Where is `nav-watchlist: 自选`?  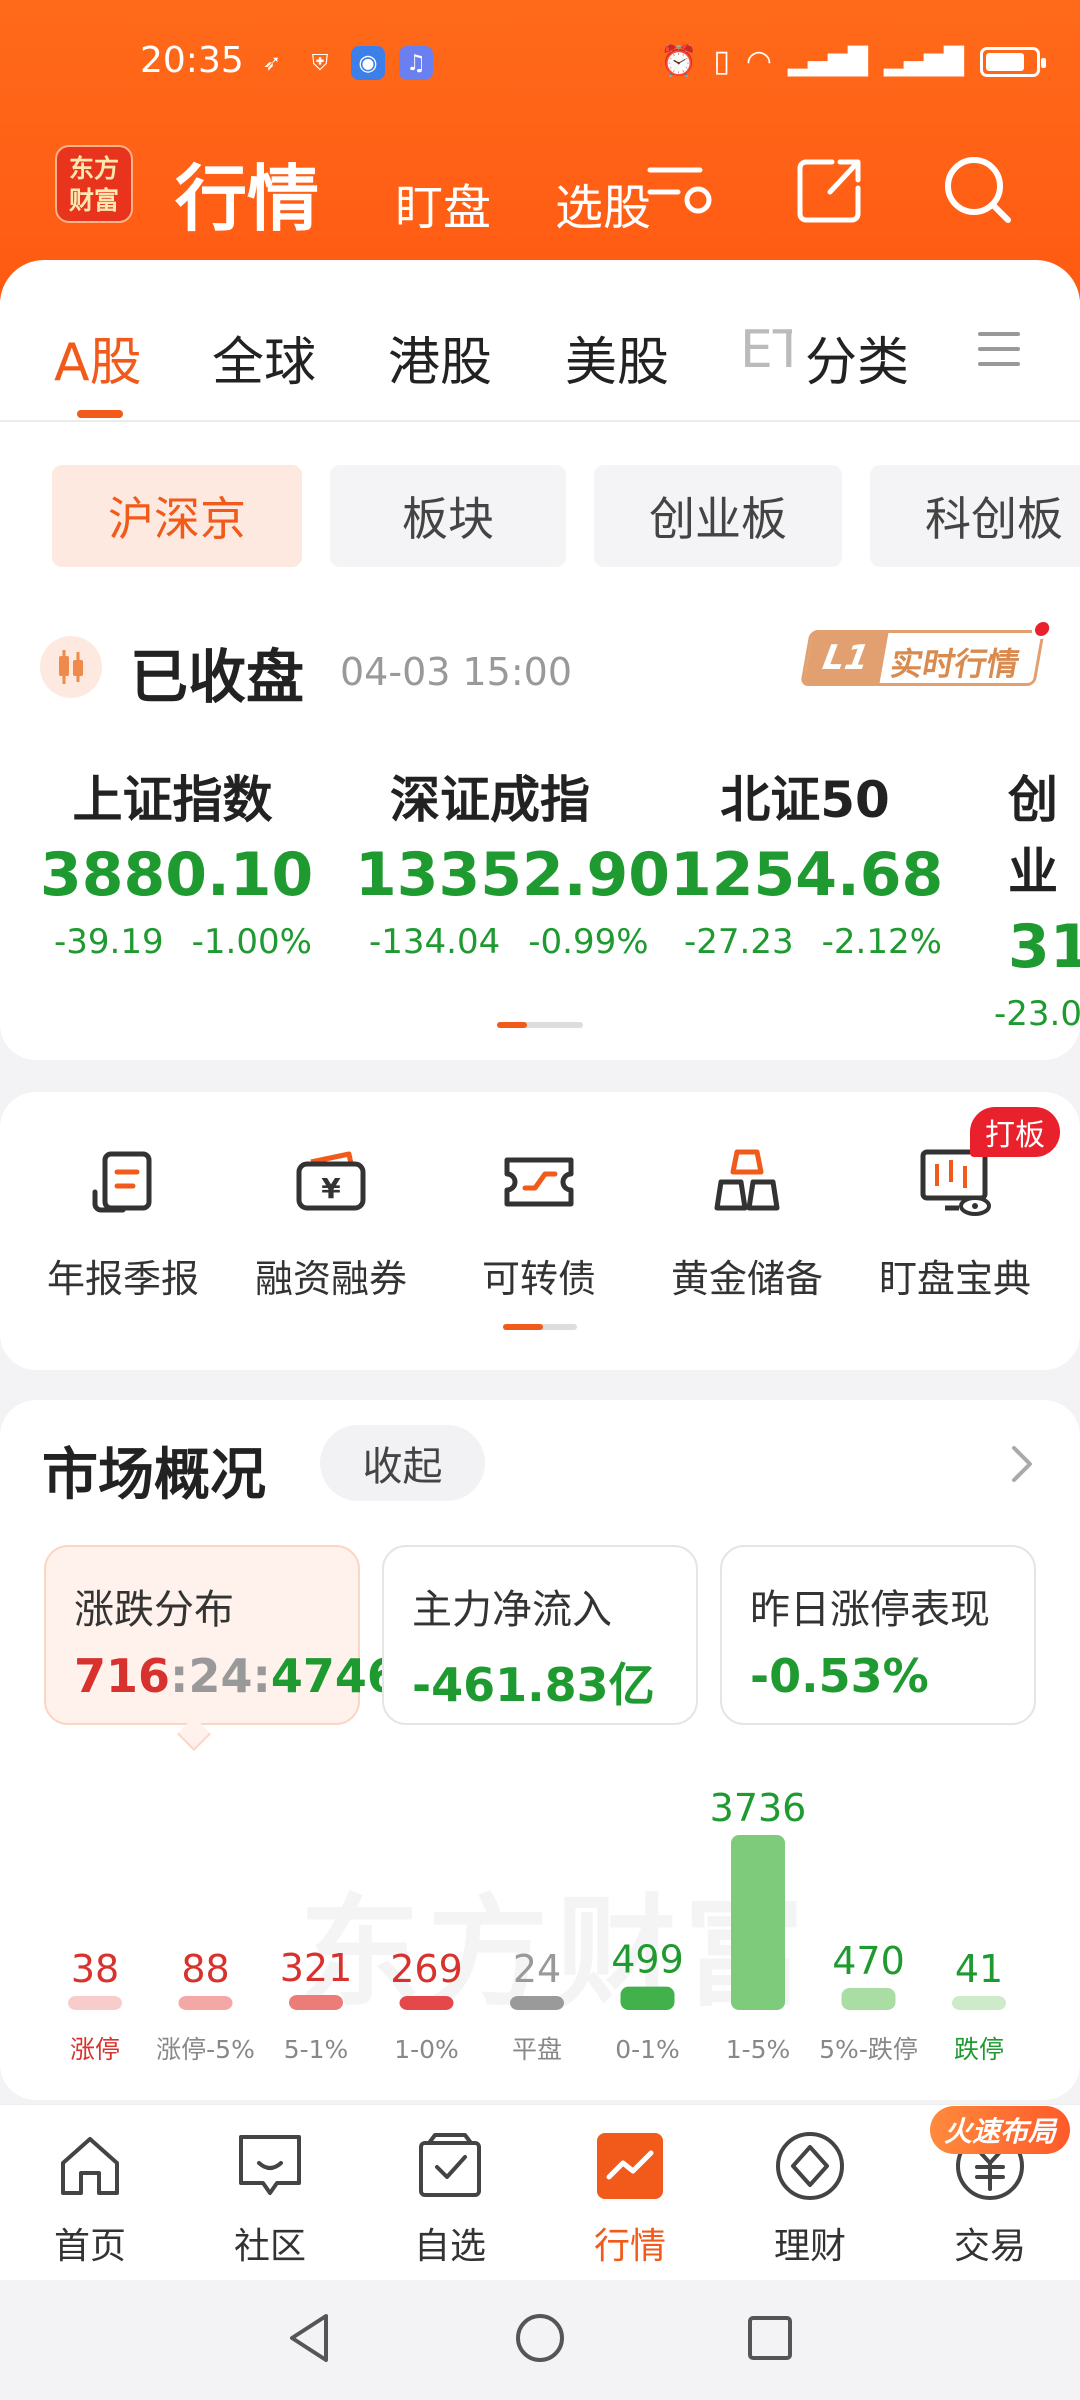
nav-watchlist: 自选 is located at coordinates (450, 2198).